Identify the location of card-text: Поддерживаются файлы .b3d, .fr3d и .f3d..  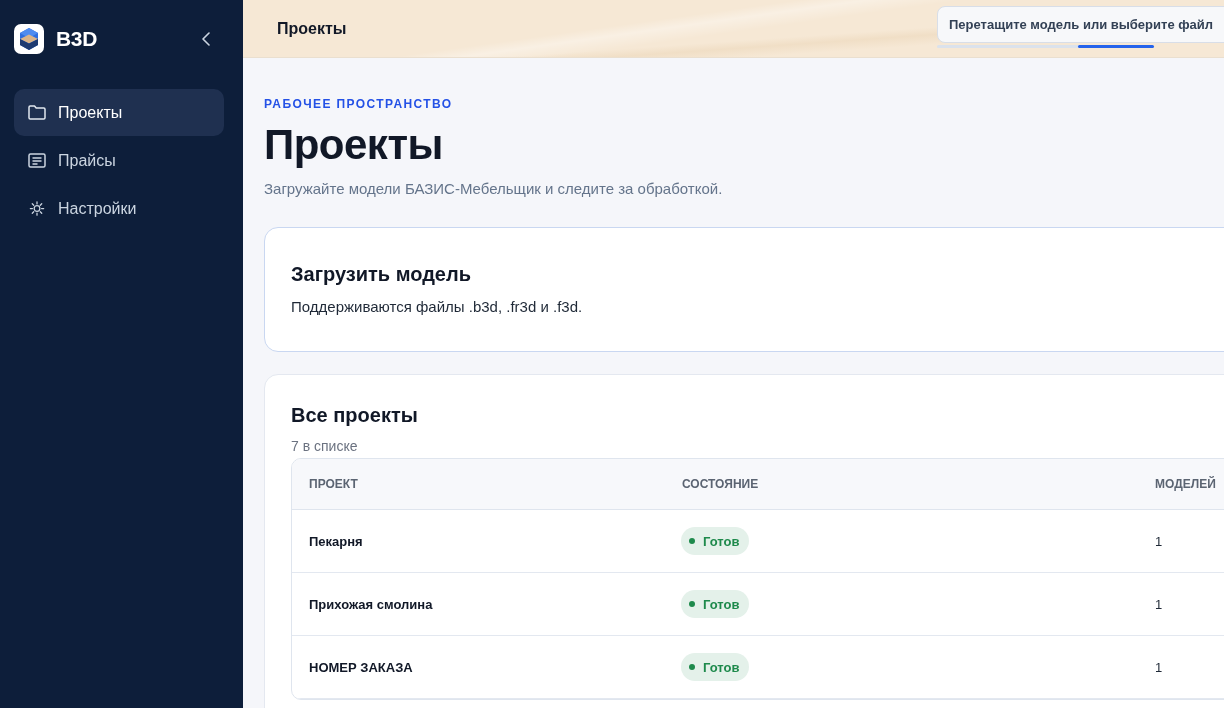
(437, 307).